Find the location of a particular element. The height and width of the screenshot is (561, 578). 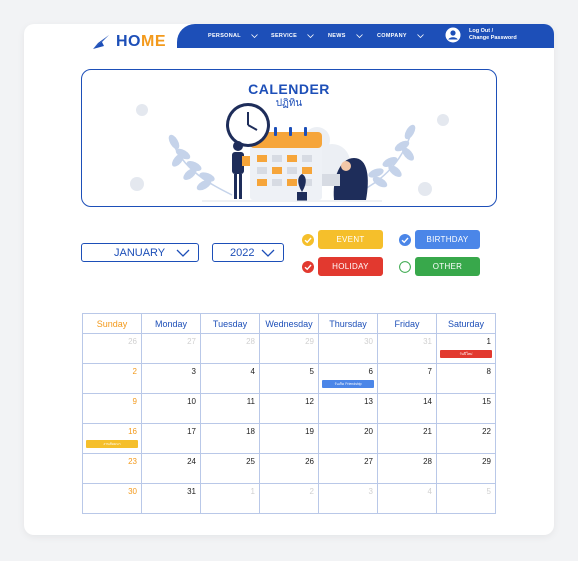

calendar-day-cell: 18 is located at coordinates (230, 438).